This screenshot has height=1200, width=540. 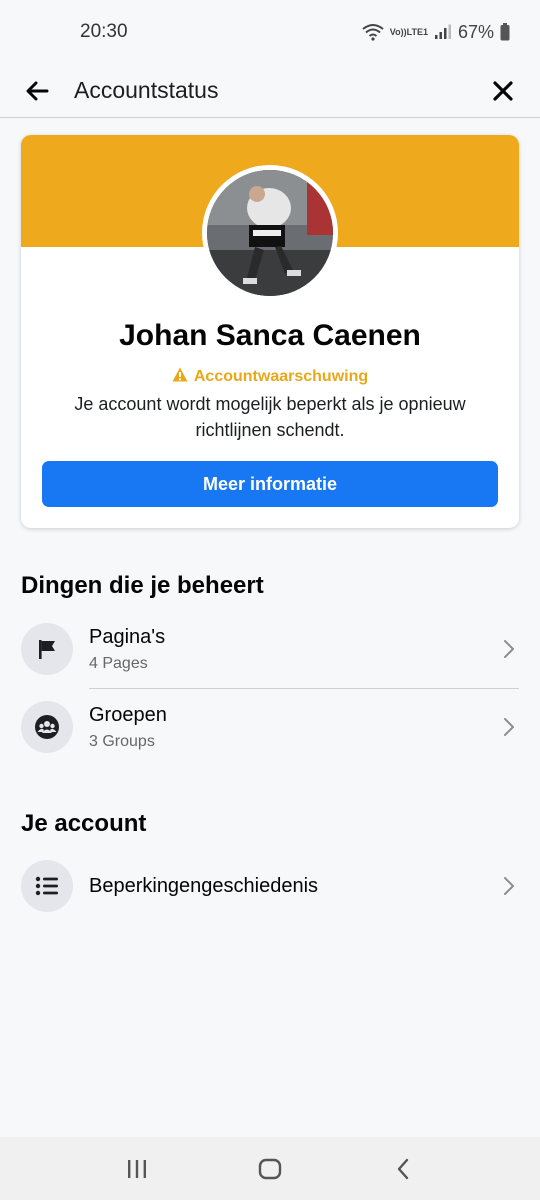 I want to click on system-nav-bar, so click(x=270, y=1168).